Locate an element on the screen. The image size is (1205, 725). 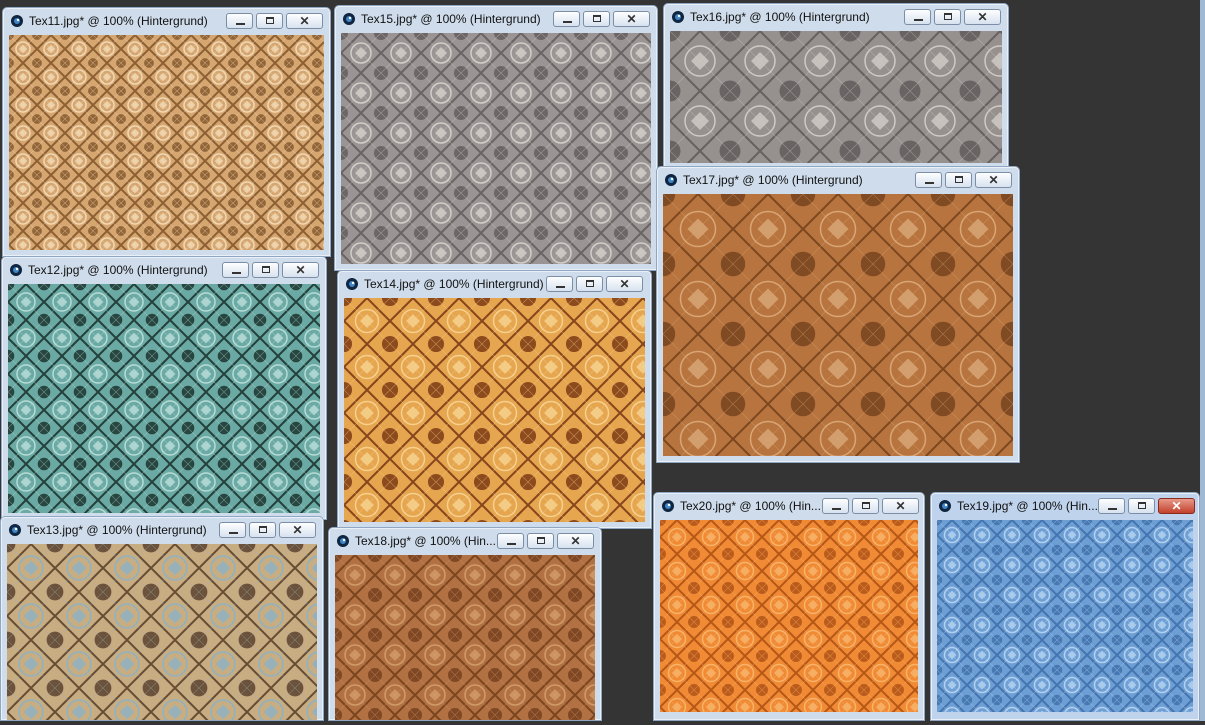
window-tex15: Tex15.jpg* @ 100% (Hintergrund) ✕ is located at coordinates (496, 138).